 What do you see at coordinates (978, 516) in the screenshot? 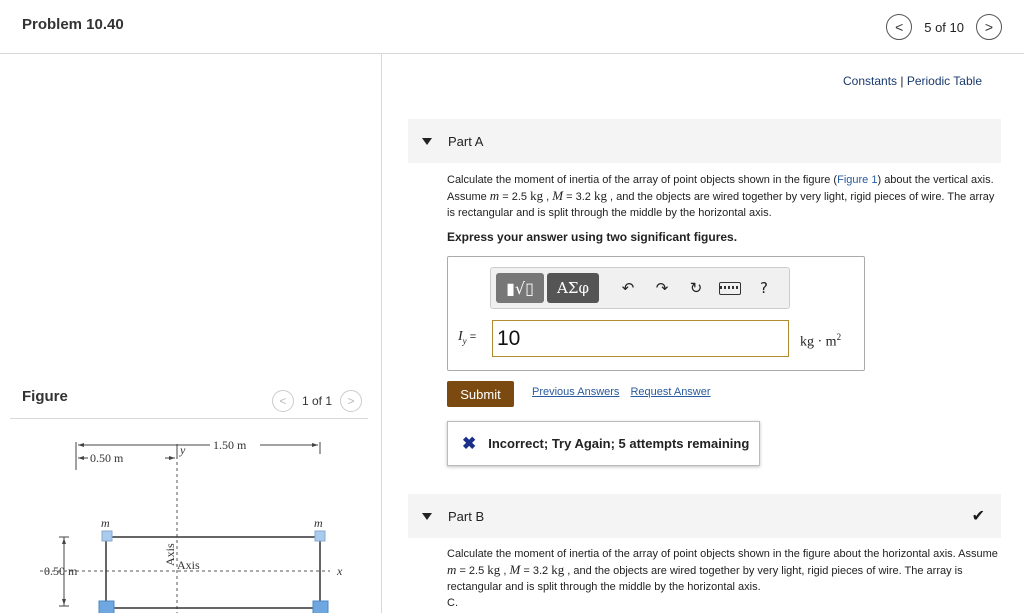
I see `checkmark-icon: ✔` at bounding box center [978, 516].